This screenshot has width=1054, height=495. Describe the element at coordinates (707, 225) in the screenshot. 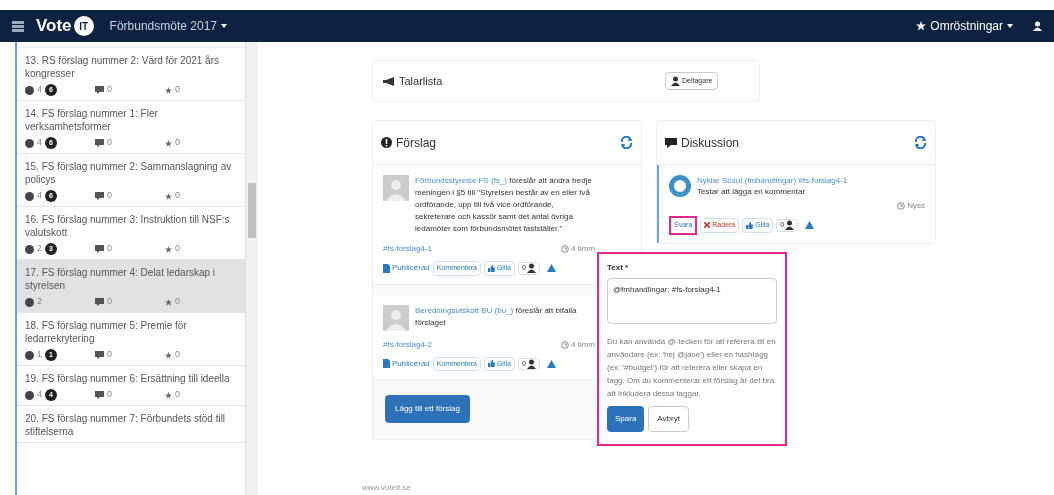

I see `close-icon` at that location.